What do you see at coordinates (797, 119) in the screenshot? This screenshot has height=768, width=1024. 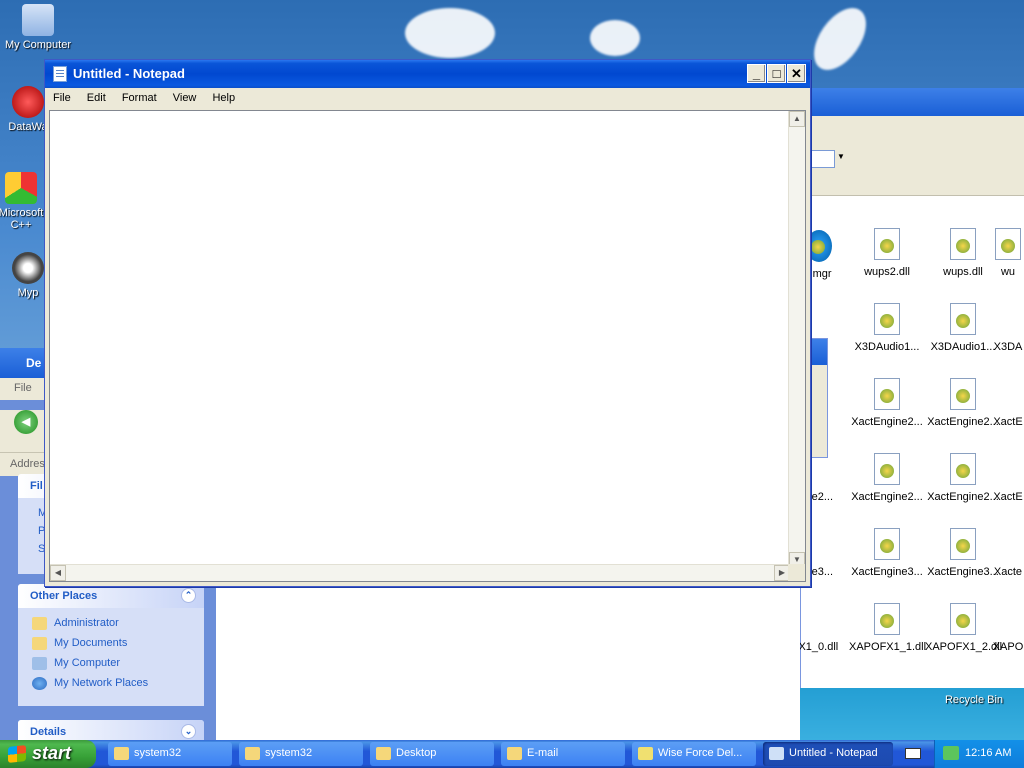 I see `scroll-up-button: ▲` at bounding box center [797, 119].